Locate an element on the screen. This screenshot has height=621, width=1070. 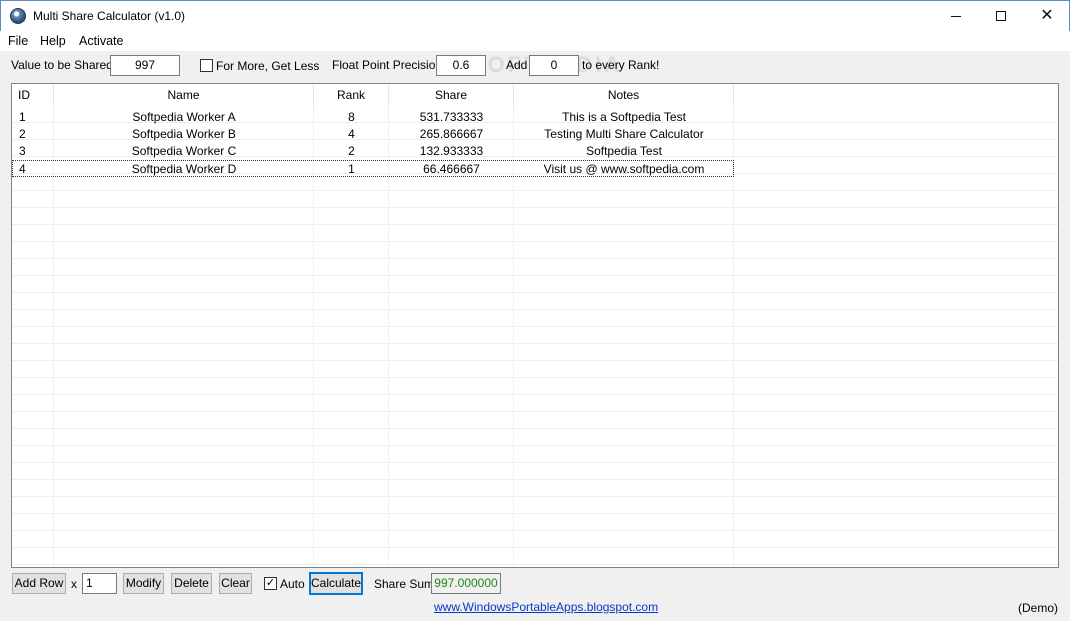
title-bar: Multi Share Calculator (v1.0) ✕ is located at coordinates (535, 15).